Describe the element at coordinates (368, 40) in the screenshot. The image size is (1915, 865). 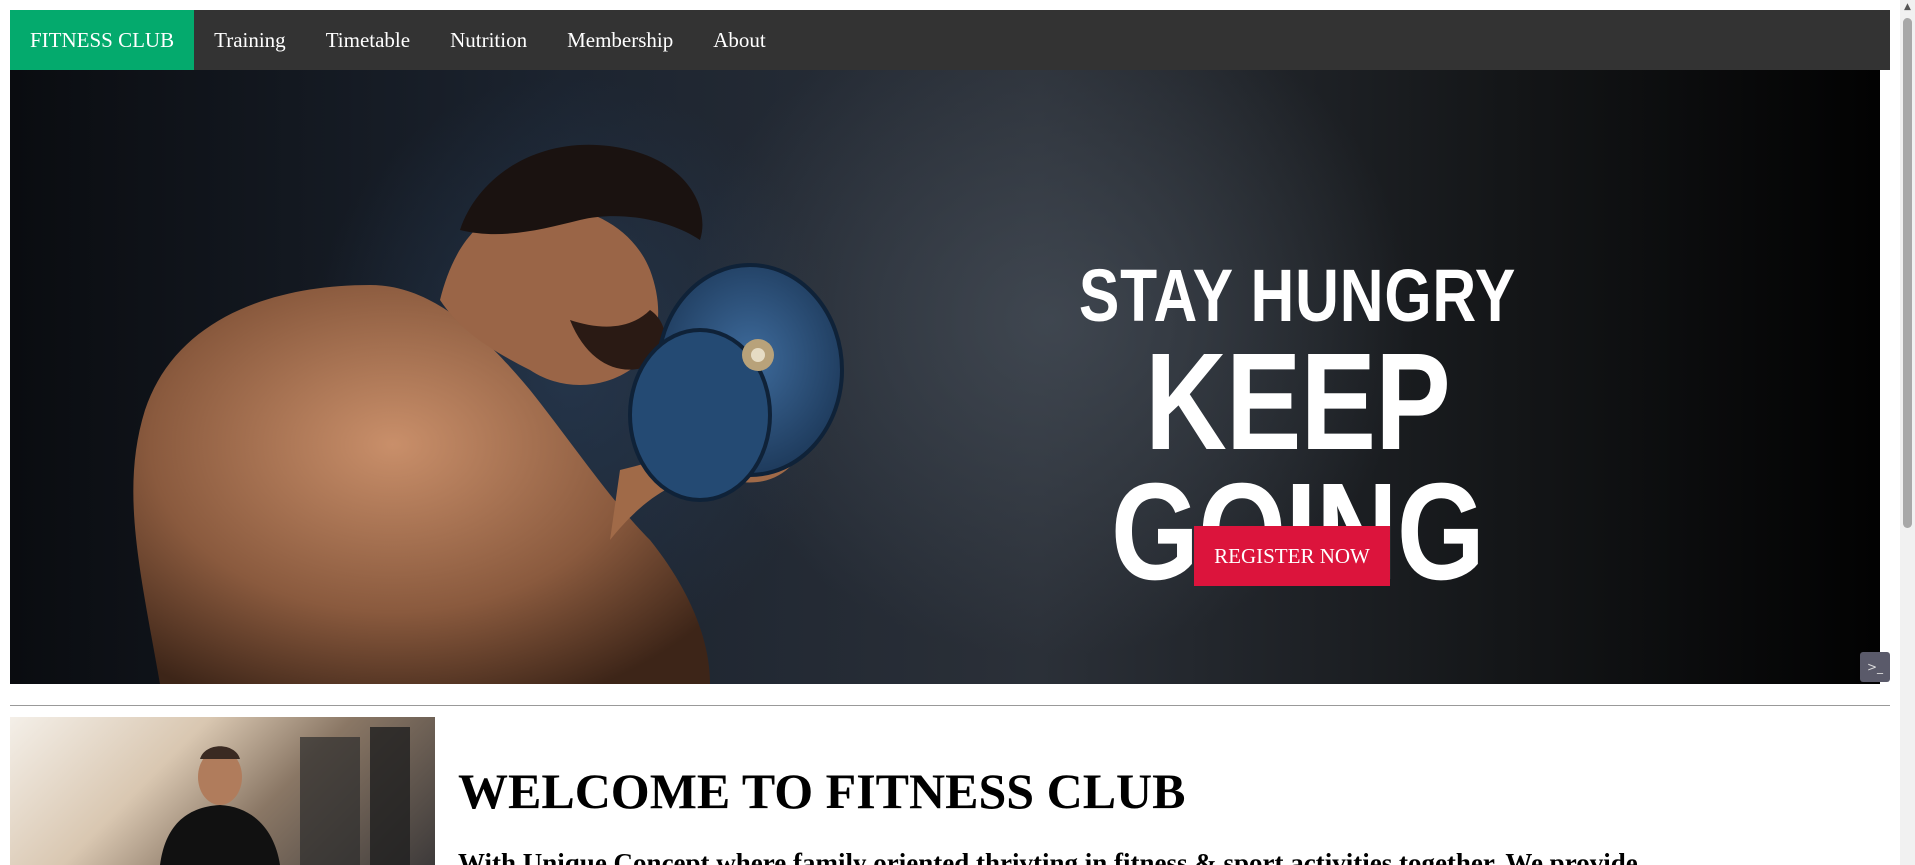
I see `nav-link-timetable: Timetable` at that location.